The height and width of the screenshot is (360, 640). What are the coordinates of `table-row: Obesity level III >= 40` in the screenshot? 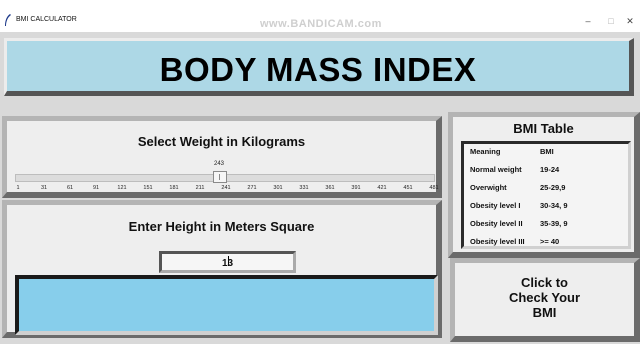 It's located at (550, 243).